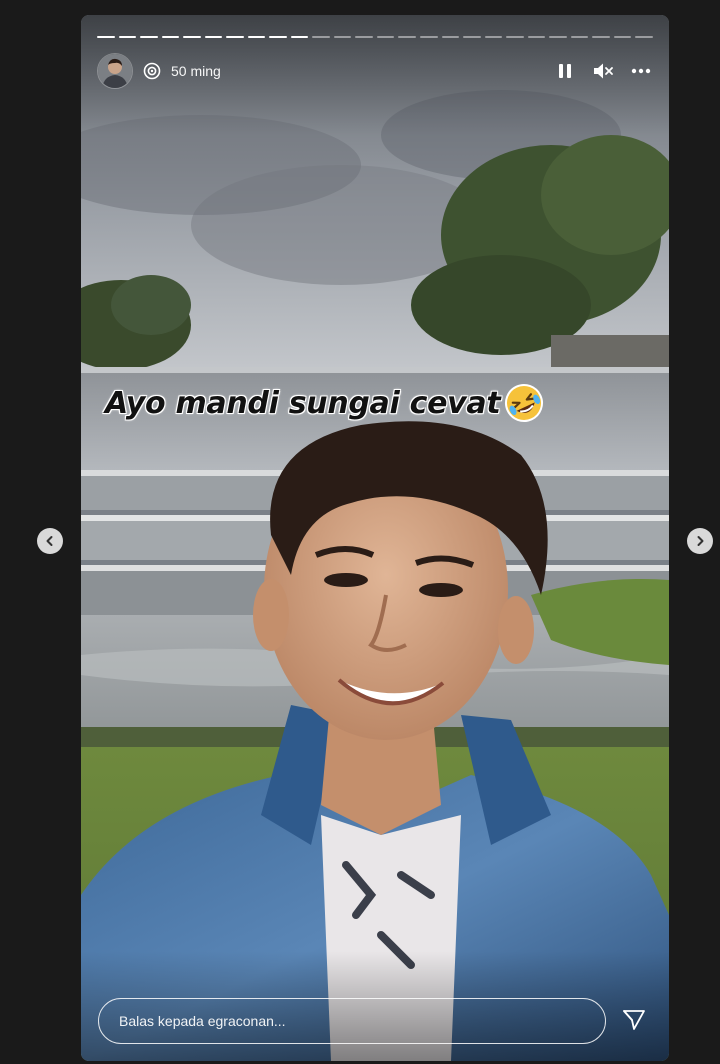  I want to click on pause-icon, so click(565, 71).